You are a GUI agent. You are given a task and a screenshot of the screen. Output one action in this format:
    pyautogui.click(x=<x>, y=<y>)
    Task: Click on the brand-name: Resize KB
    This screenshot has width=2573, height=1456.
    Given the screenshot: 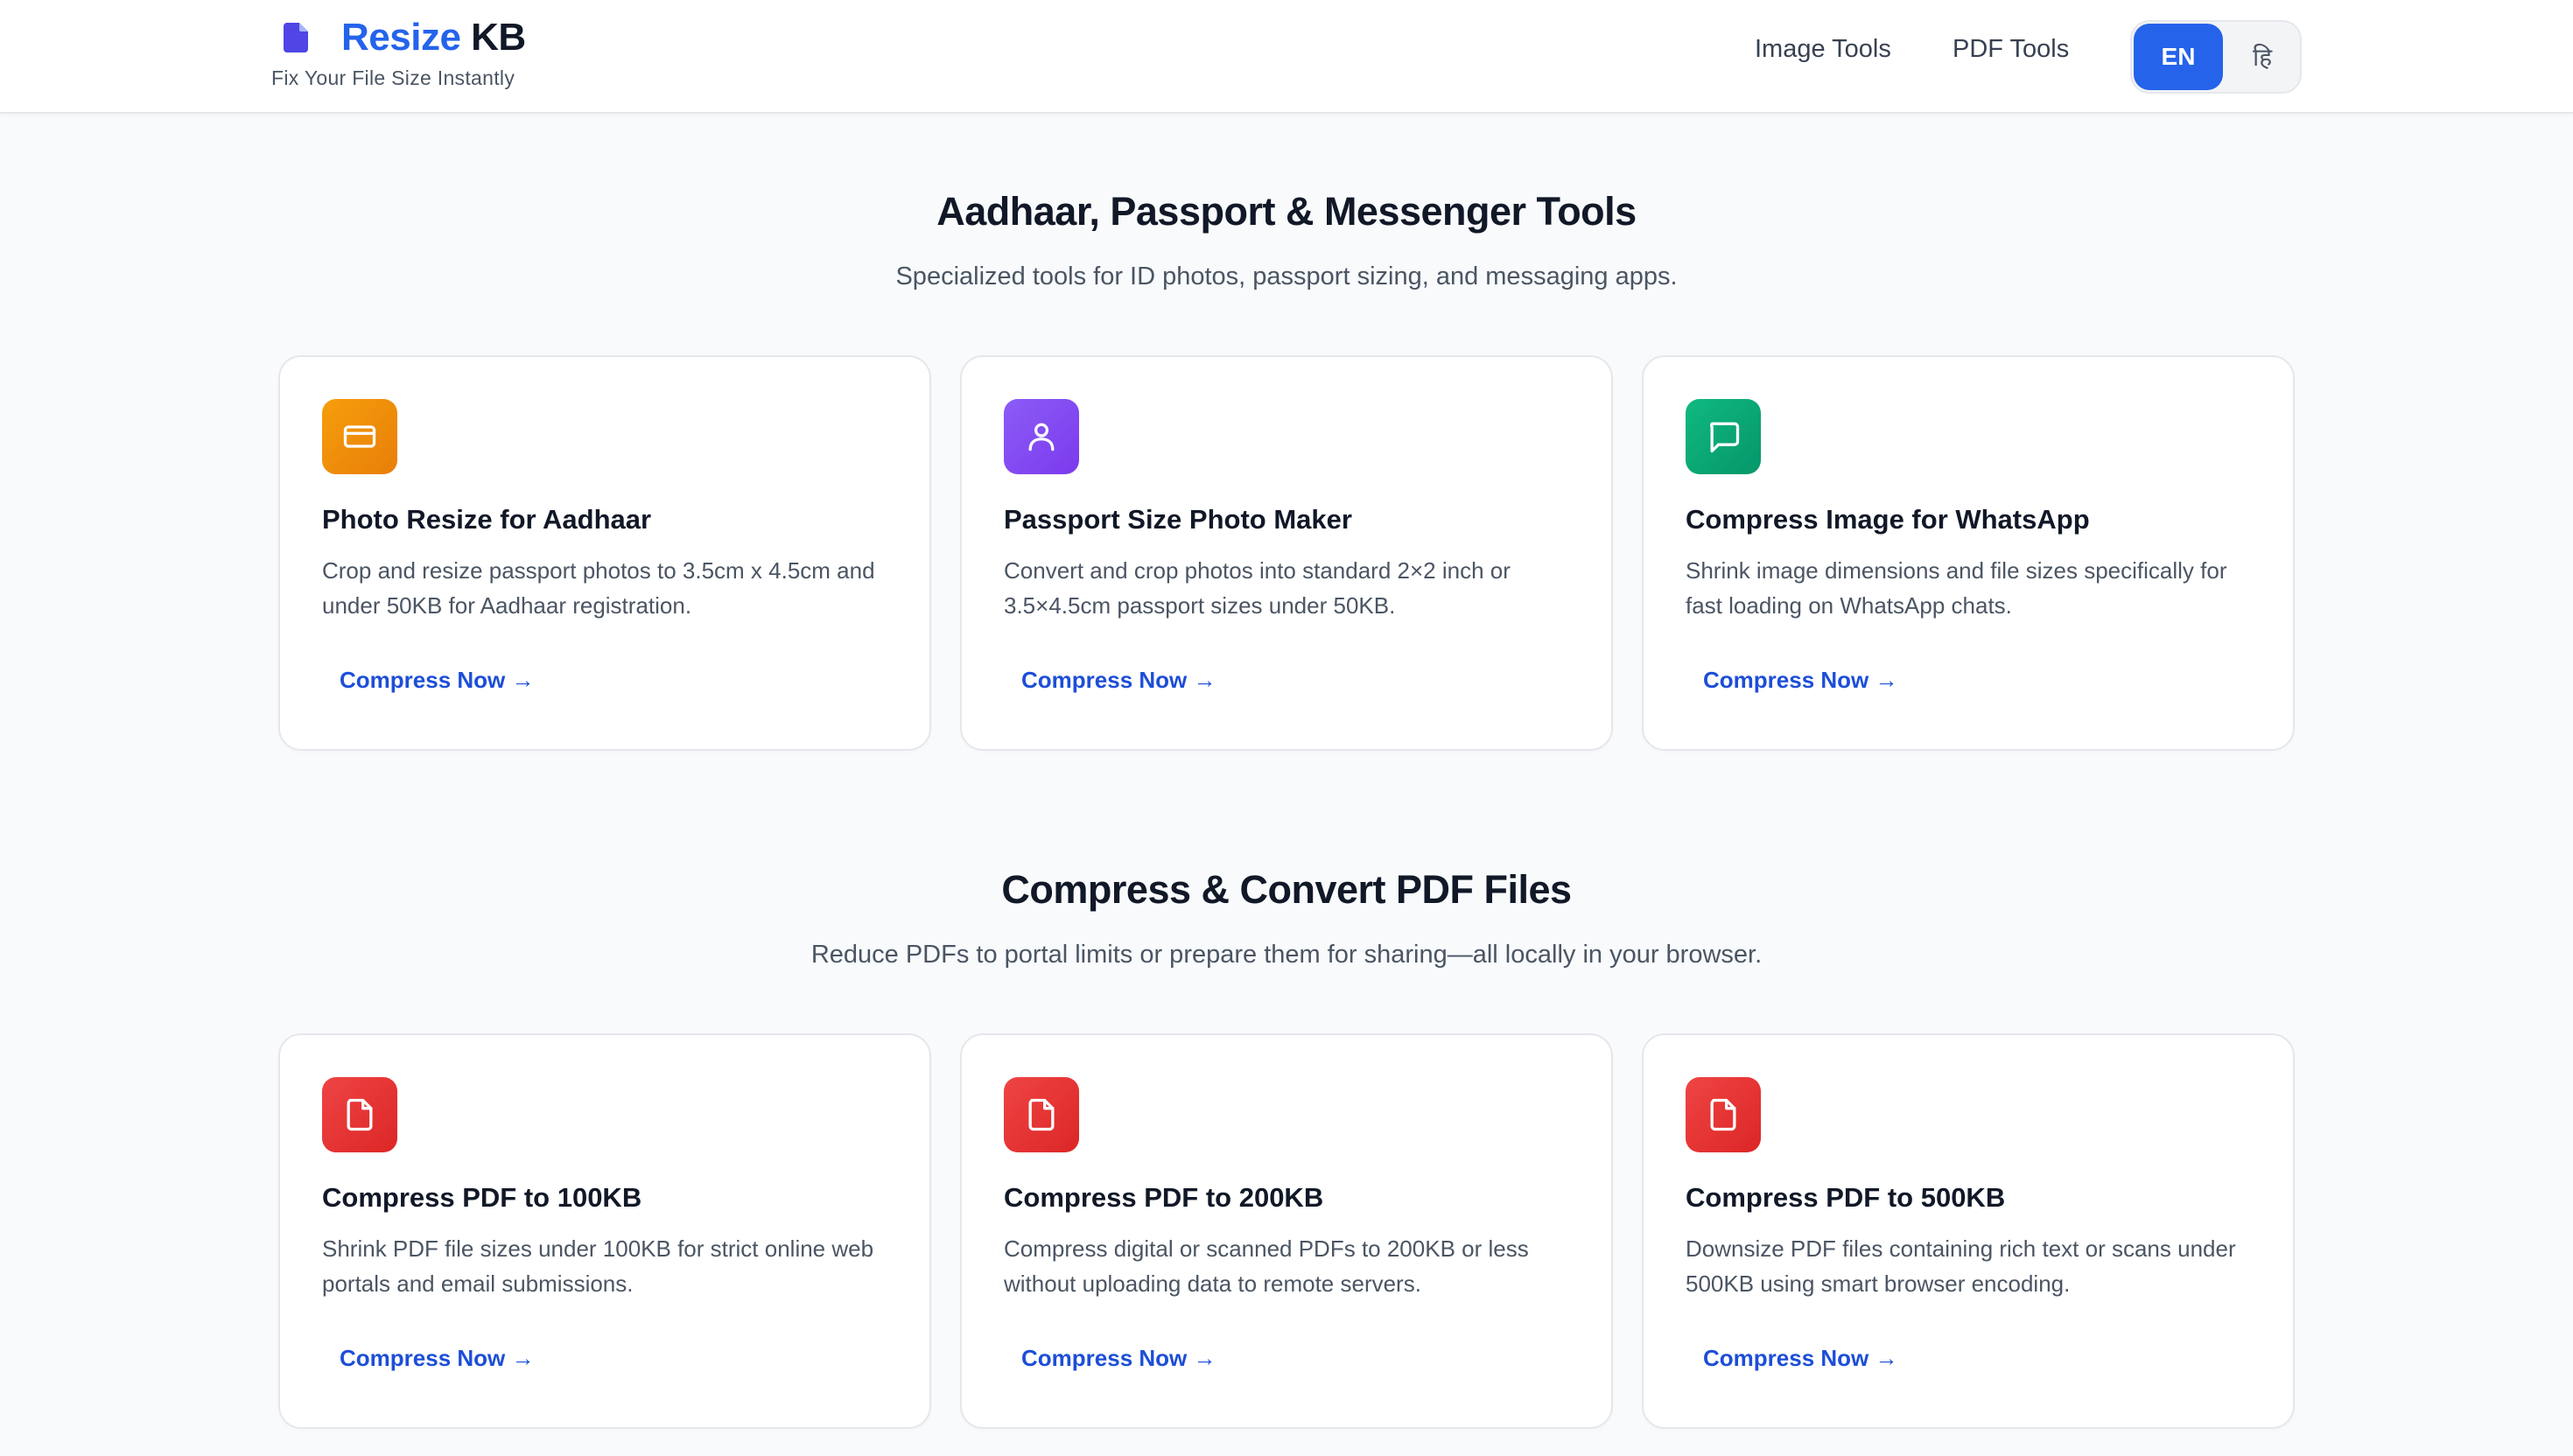 What is the action you would take?
    pyautogui.click(x=433, y=38)
    